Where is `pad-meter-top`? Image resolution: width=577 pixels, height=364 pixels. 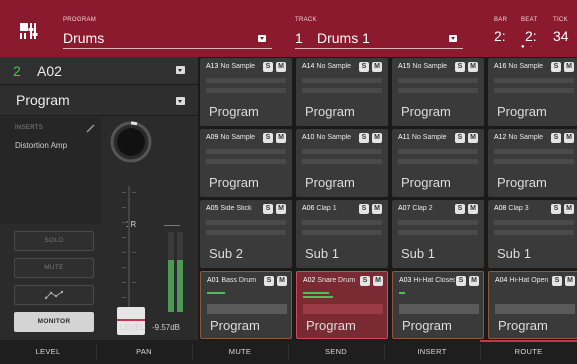 pad-meter-top is located at coordinates (402, 293).